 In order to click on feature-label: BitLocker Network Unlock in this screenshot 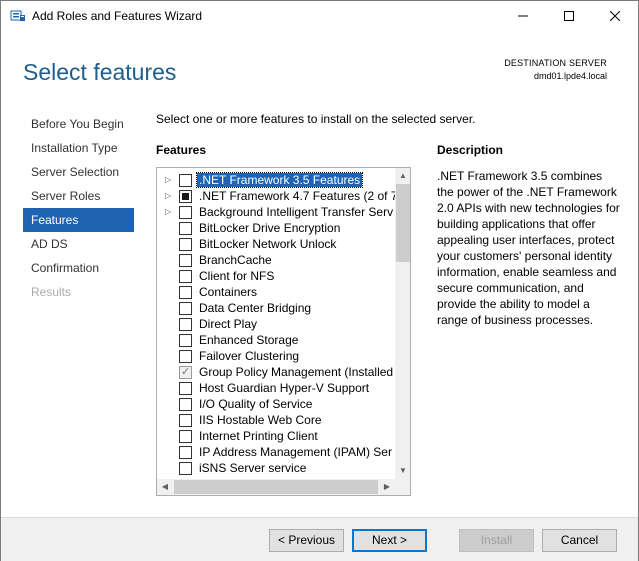, I will do `click(268, 244)`.